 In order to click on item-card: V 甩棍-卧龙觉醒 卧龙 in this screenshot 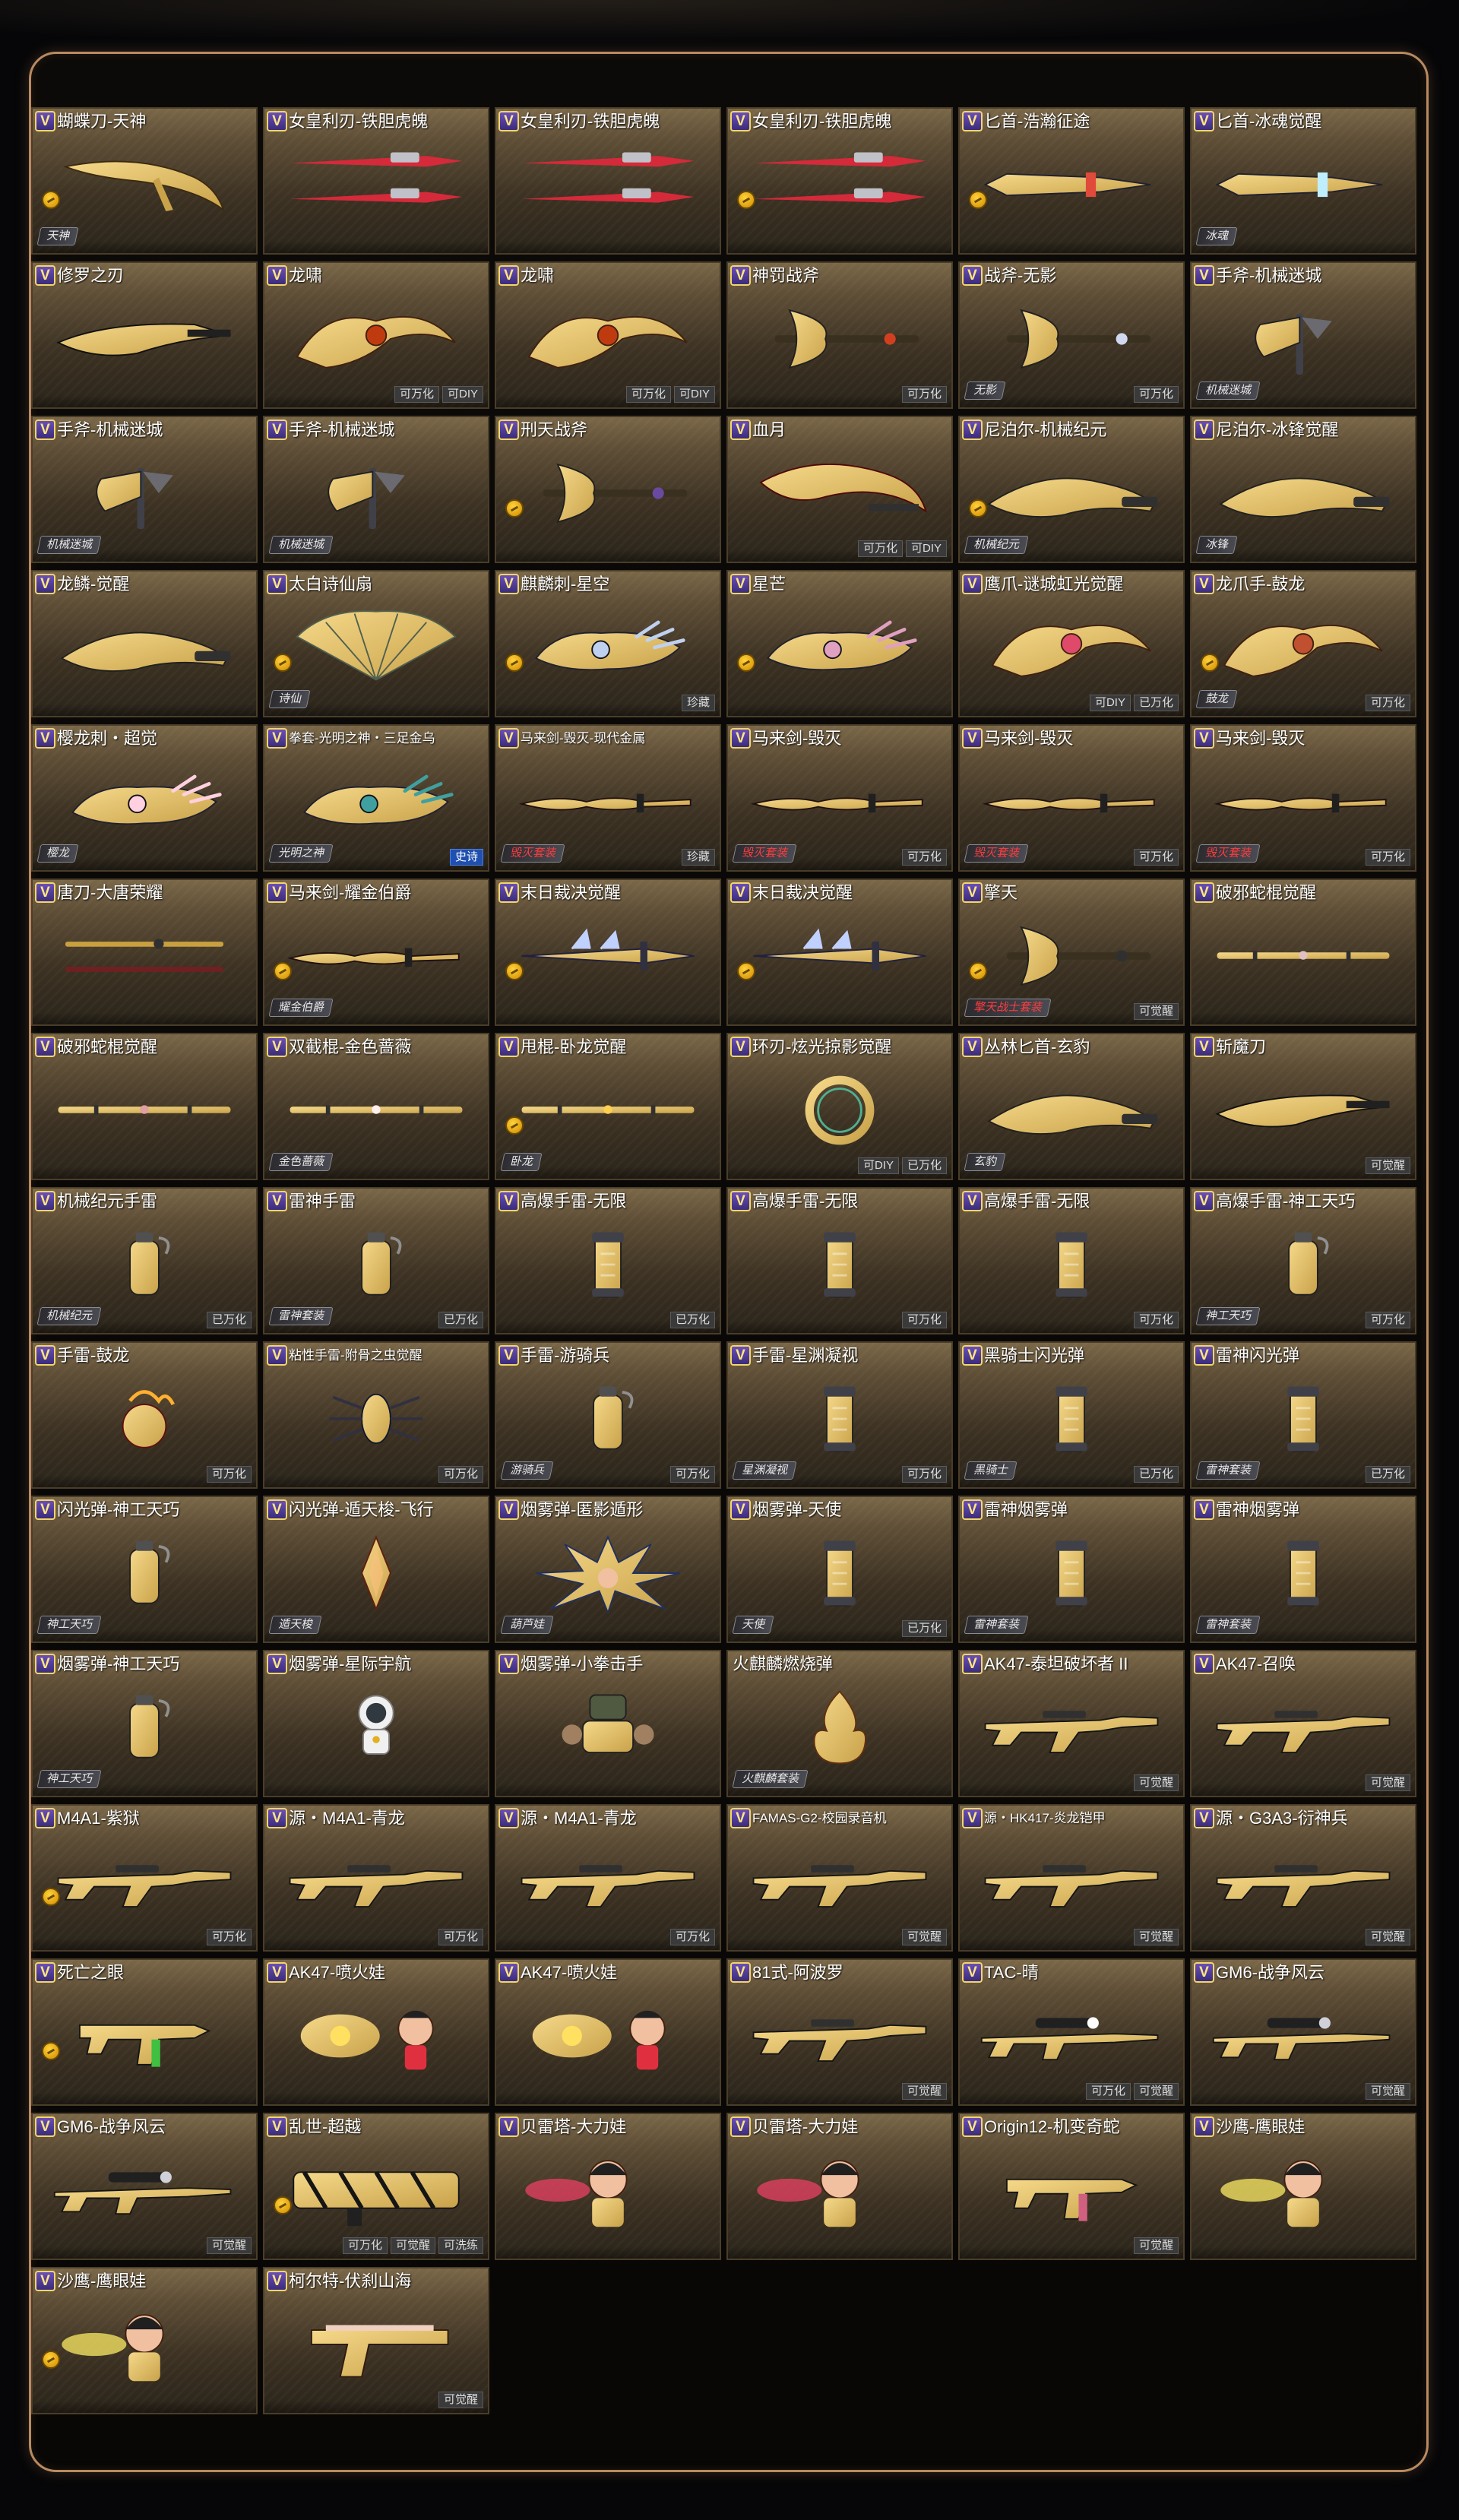, I will do `click(608, 1106)`.